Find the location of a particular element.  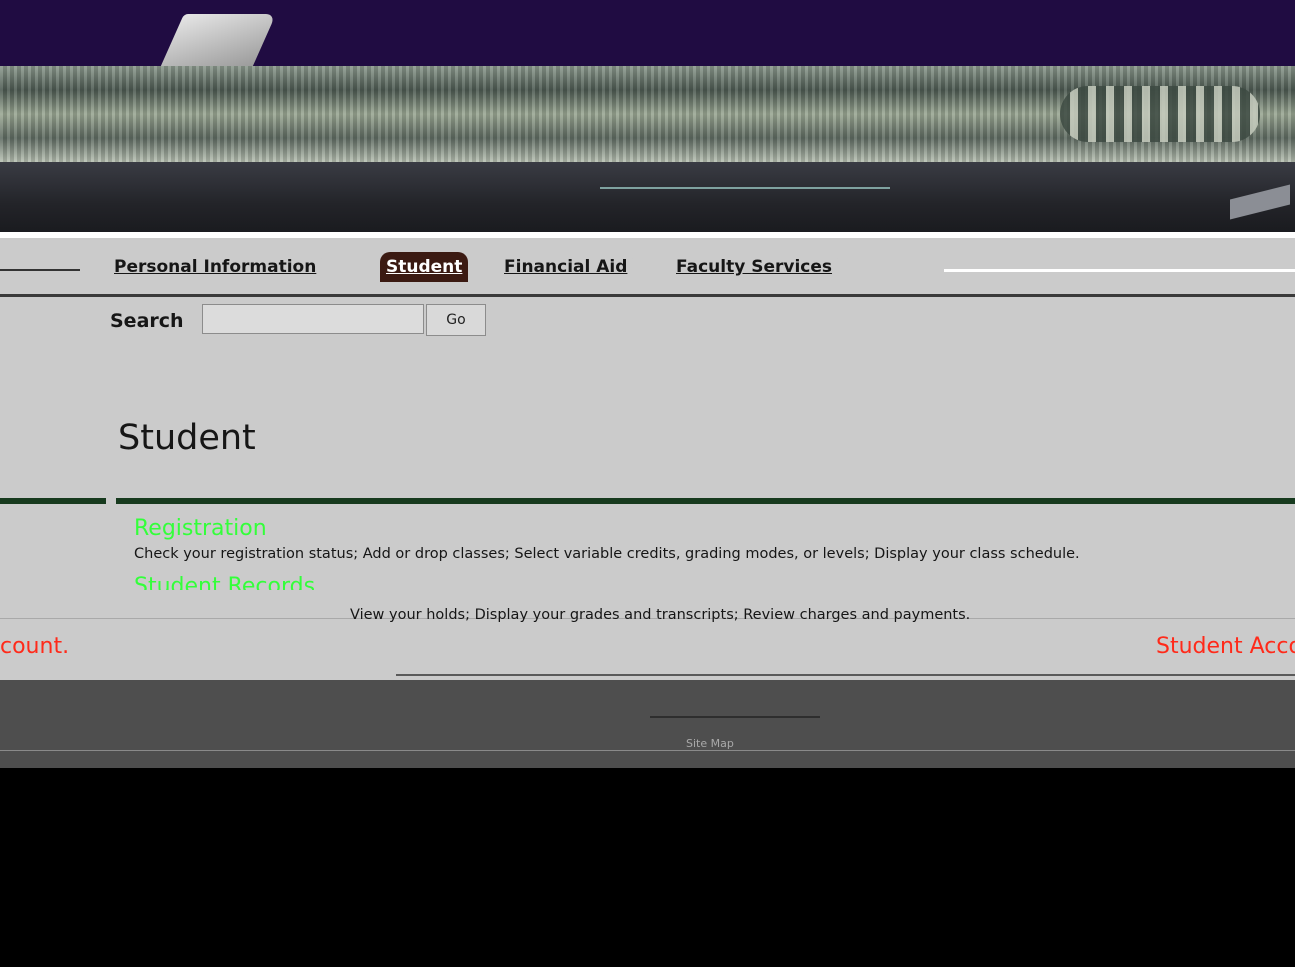

logo-swoosh is located at coordinates (218, 41).